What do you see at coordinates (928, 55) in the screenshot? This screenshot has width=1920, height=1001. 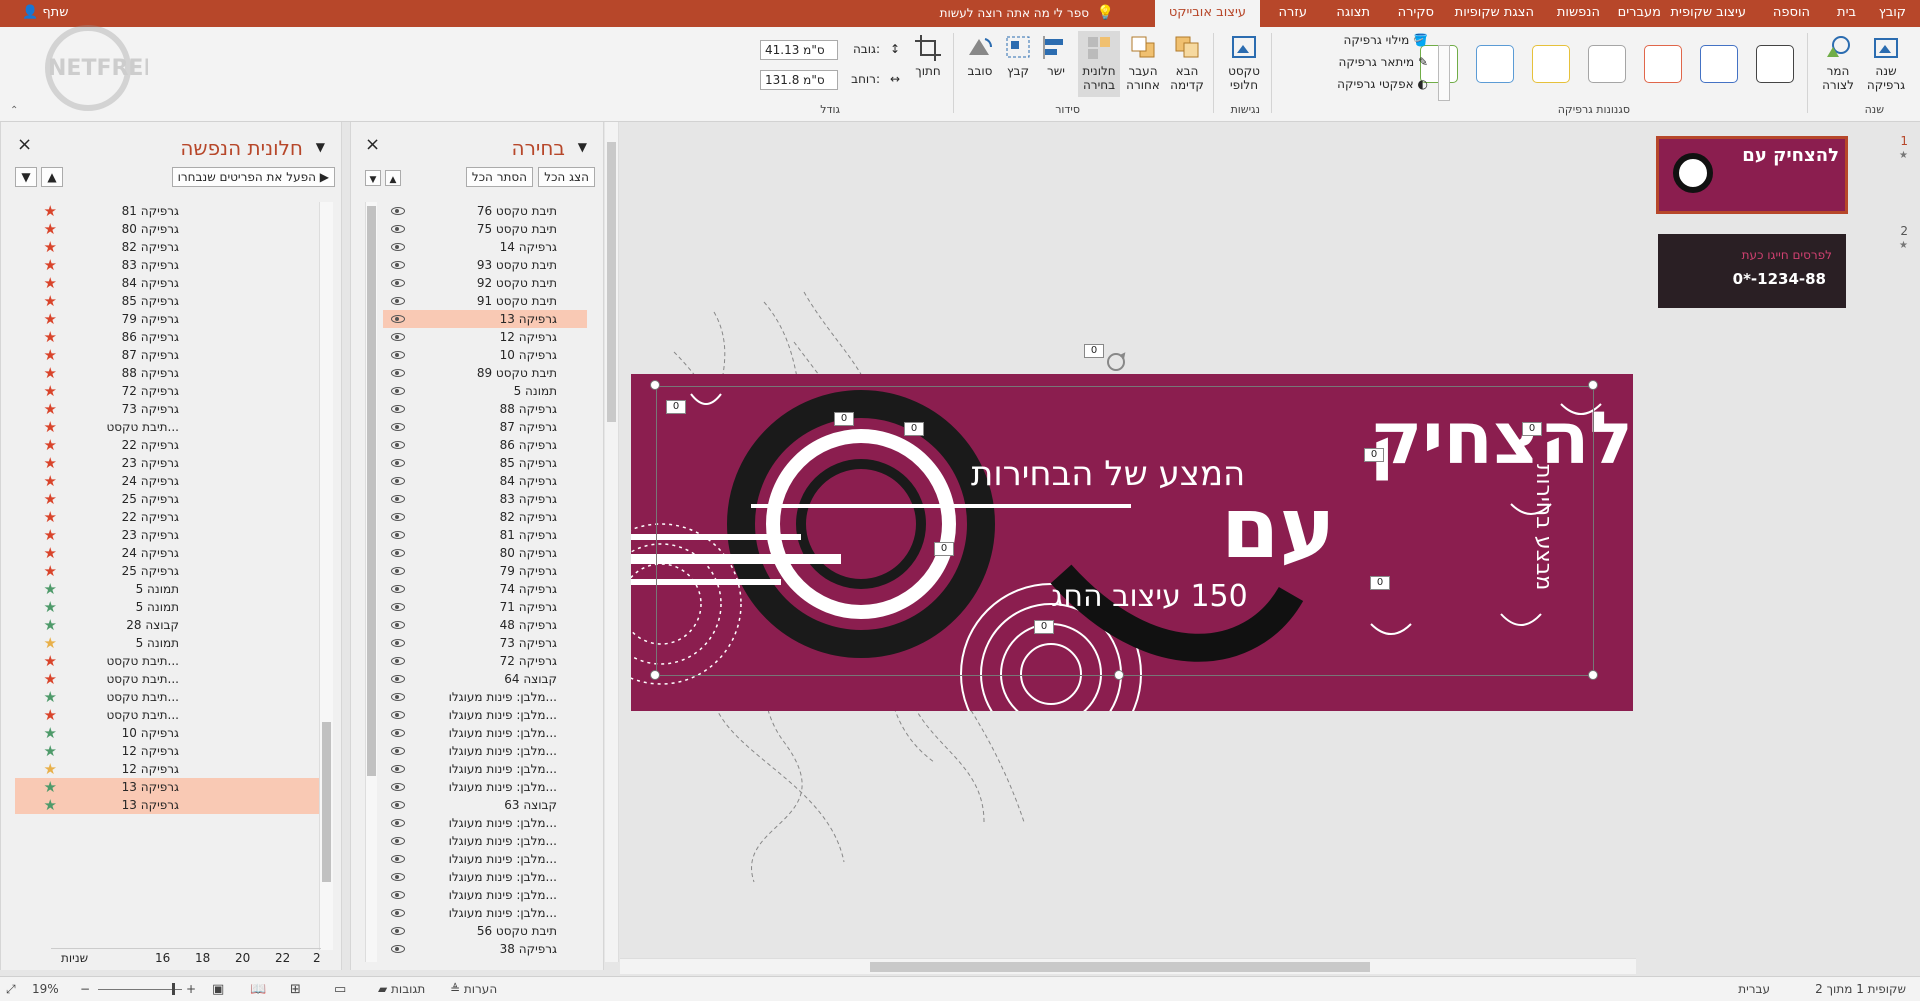 I see `crop-button: חתוך` at bounding box center [928, 55].